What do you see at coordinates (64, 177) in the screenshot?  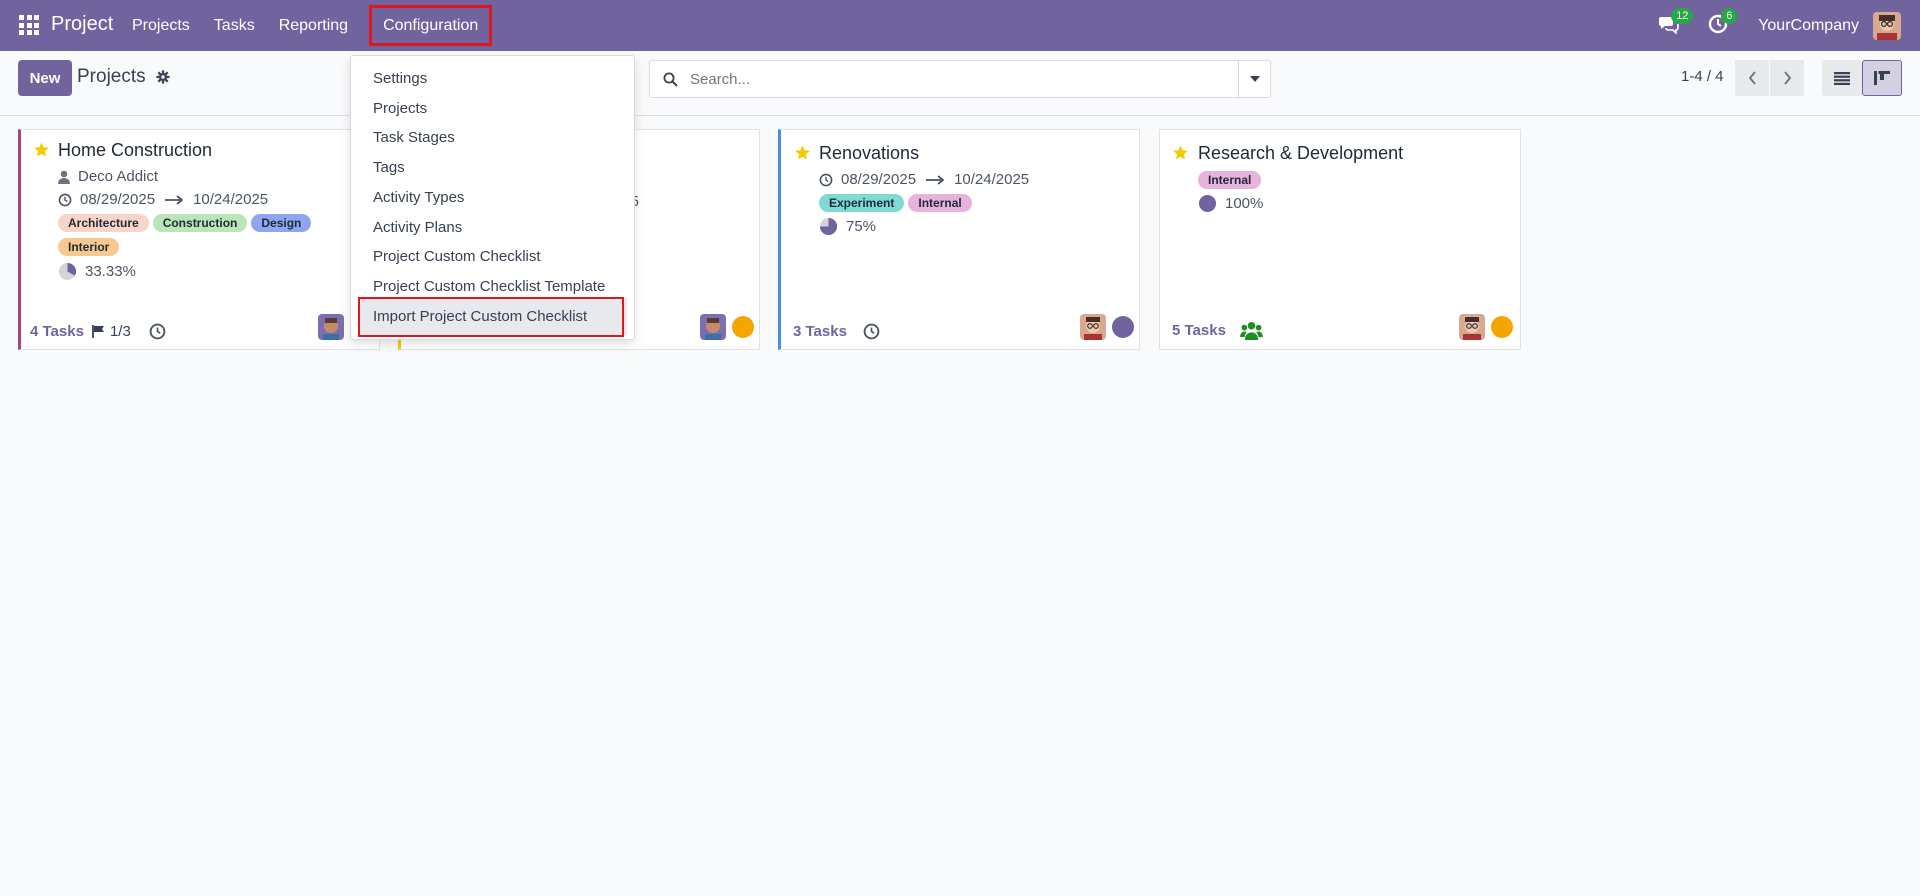 I see `person-icon` at bounding box center [64, 177].